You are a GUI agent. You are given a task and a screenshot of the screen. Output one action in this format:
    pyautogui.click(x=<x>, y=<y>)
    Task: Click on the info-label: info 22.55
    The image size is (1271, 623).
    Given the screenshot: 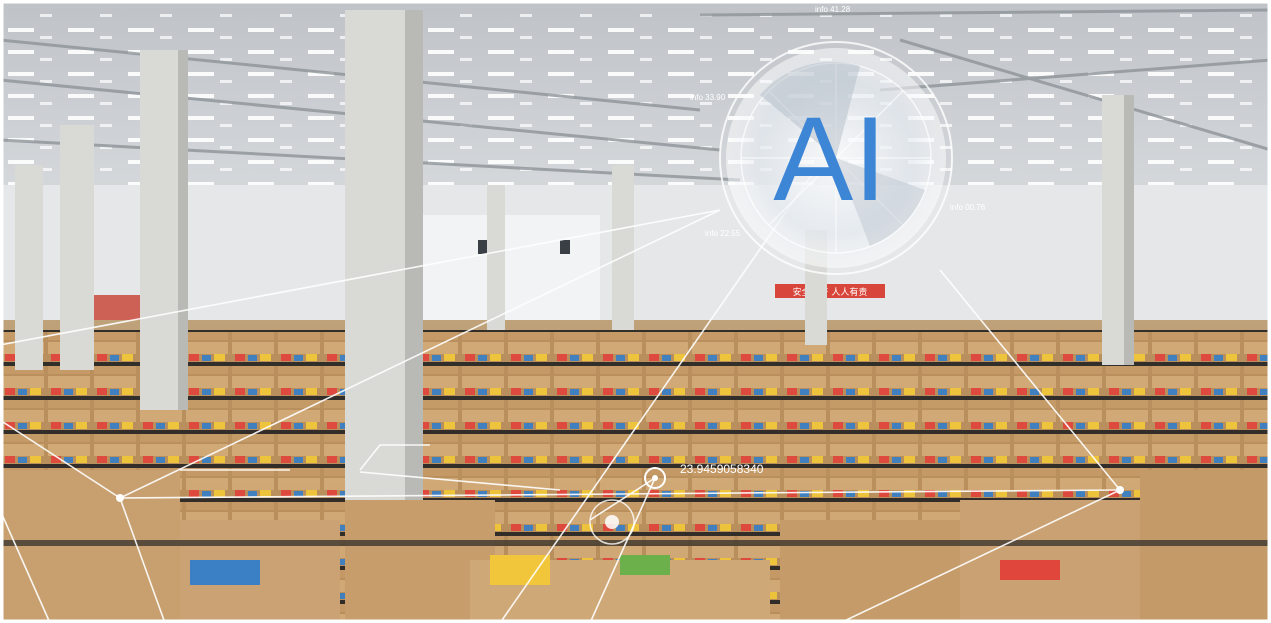 What is the action you would take?
    pyautogui.click(x=723, y=233)
    